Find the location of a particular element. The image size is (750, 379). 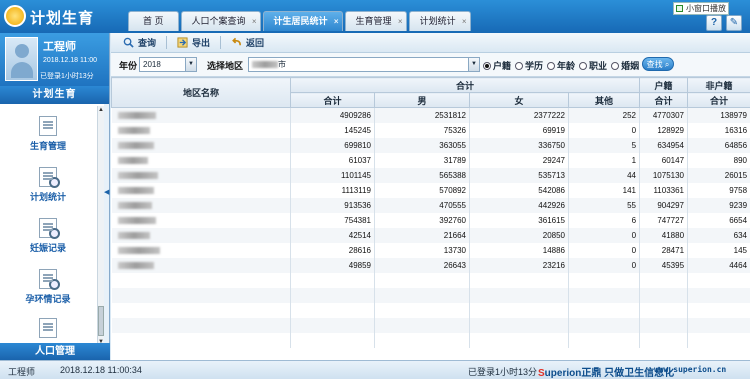

scroll-up-icon: ▲ is located at coordinates (101, 110).